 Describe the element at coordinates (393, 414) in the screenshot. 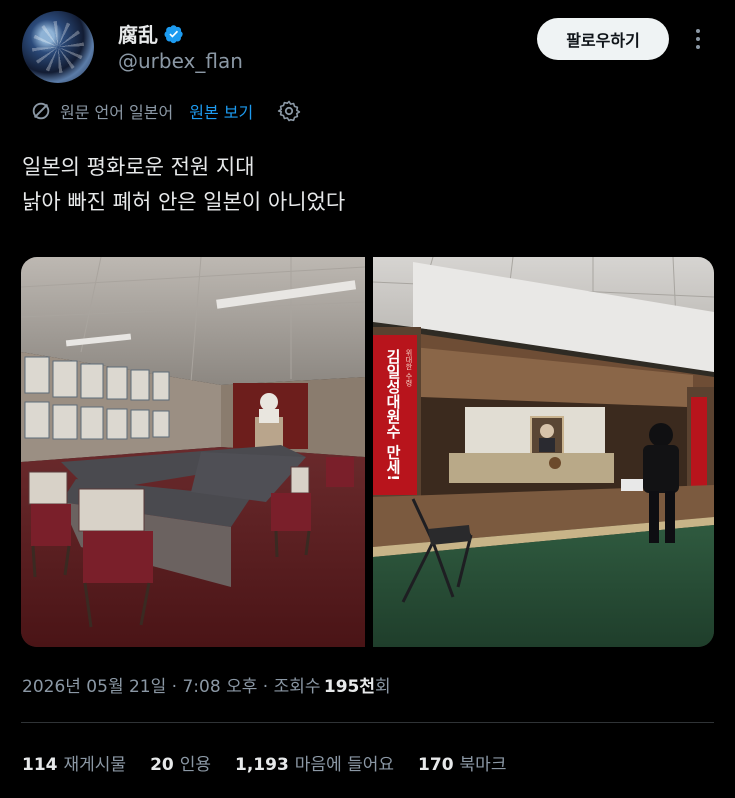

I see `banner-slogan: 김일성대원수 만세!` at that location.